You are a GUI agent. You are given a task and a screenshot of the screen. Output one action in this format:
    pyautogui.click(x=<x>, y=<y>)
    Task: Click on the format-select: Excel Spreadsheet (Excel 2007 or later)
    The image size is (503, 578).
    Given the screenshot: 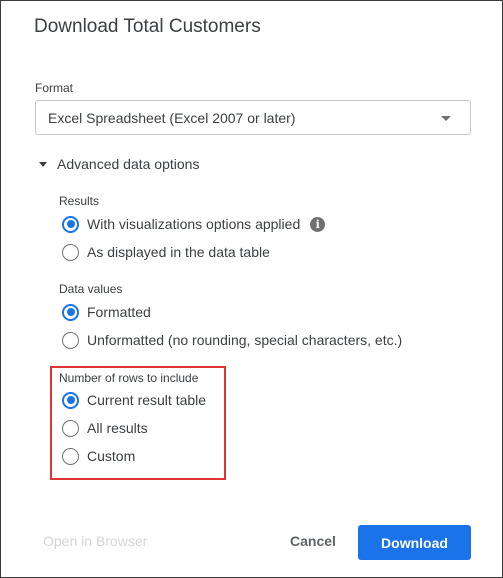 What is the action you would take?
    pyautogui.click(x=253, y=117)
    